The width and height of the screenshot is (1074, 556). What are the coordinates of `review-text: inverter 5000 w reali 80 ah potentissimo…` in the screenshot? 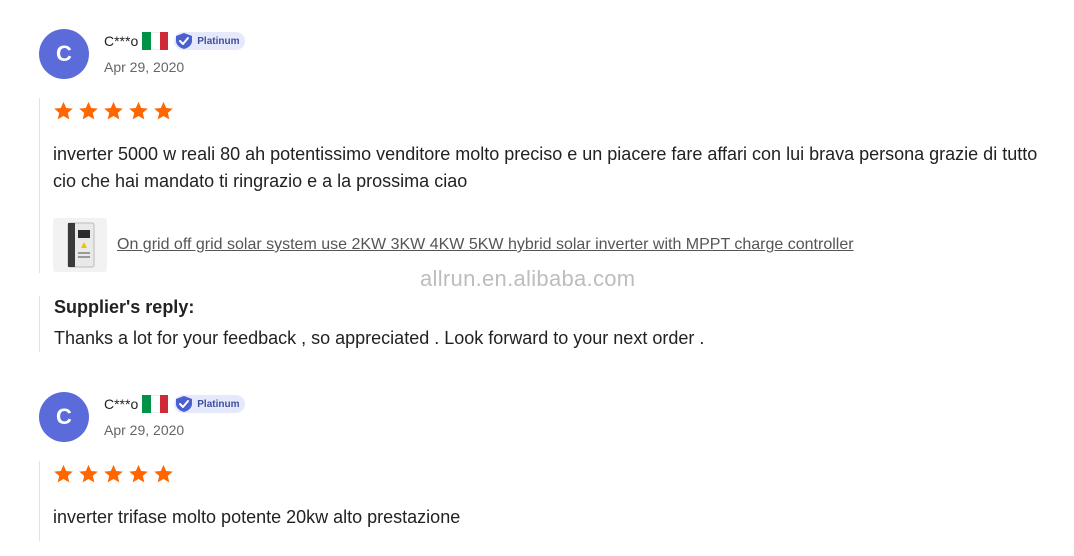 It's located at (545, 167).